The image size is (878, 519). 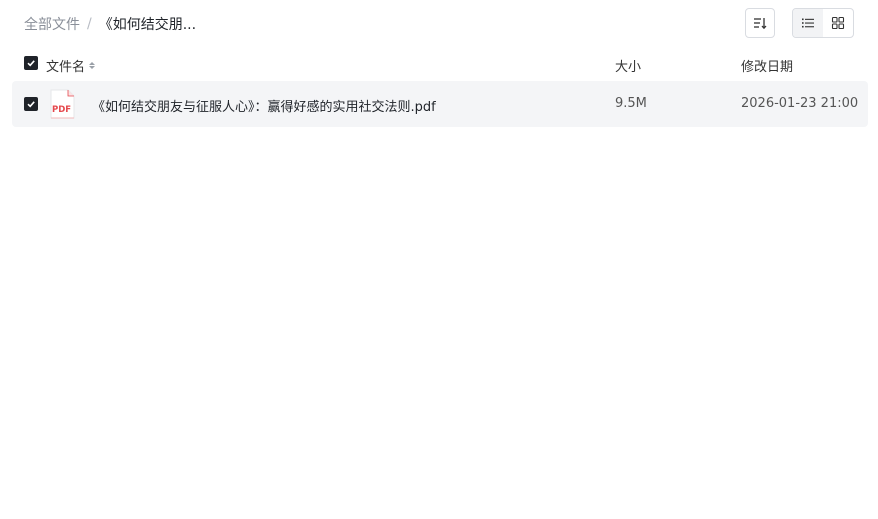 What do you see at coordinates (92, 65) in the screenshot?
I see `sort-toggle-icon` at bounding box center [92, 65].